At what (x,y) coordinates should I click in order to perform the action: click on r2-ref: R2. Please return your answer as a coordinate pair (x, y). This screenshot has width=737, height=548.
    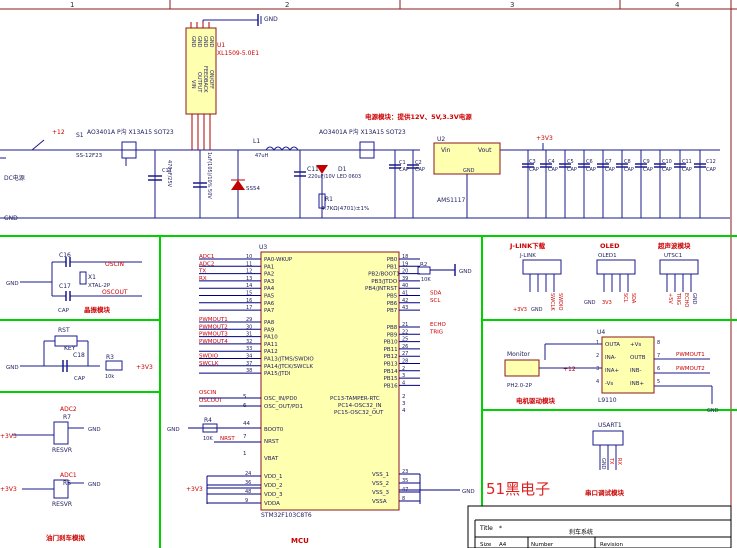
    Looking at the image, I should click on (423, 265).